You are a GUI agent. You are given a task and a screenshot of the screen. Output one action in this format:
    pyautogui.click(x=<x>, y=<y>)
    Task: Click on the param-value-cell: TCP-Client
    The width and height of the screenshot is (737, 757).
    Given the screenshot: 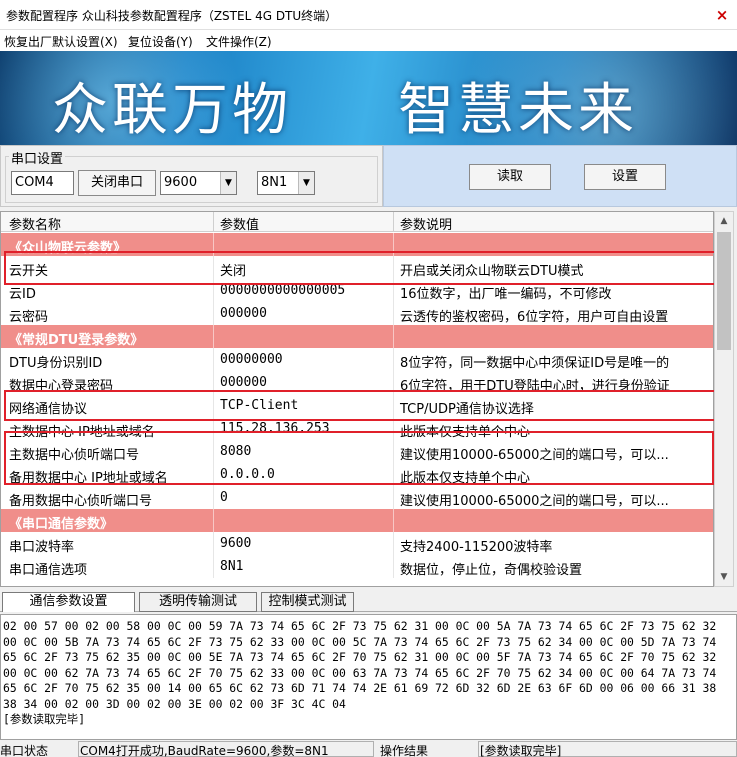 What is the action you would take?
    pyautogui.click(x=259, y=405)
    